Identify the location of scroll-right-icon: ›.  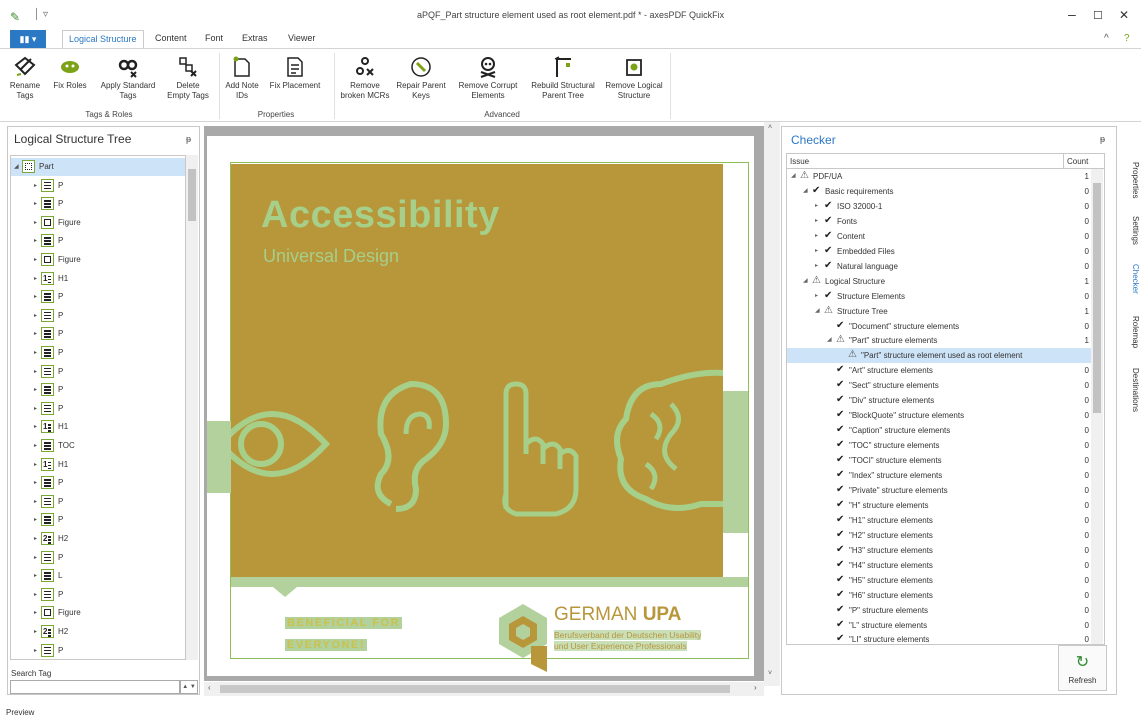
(755, 687).